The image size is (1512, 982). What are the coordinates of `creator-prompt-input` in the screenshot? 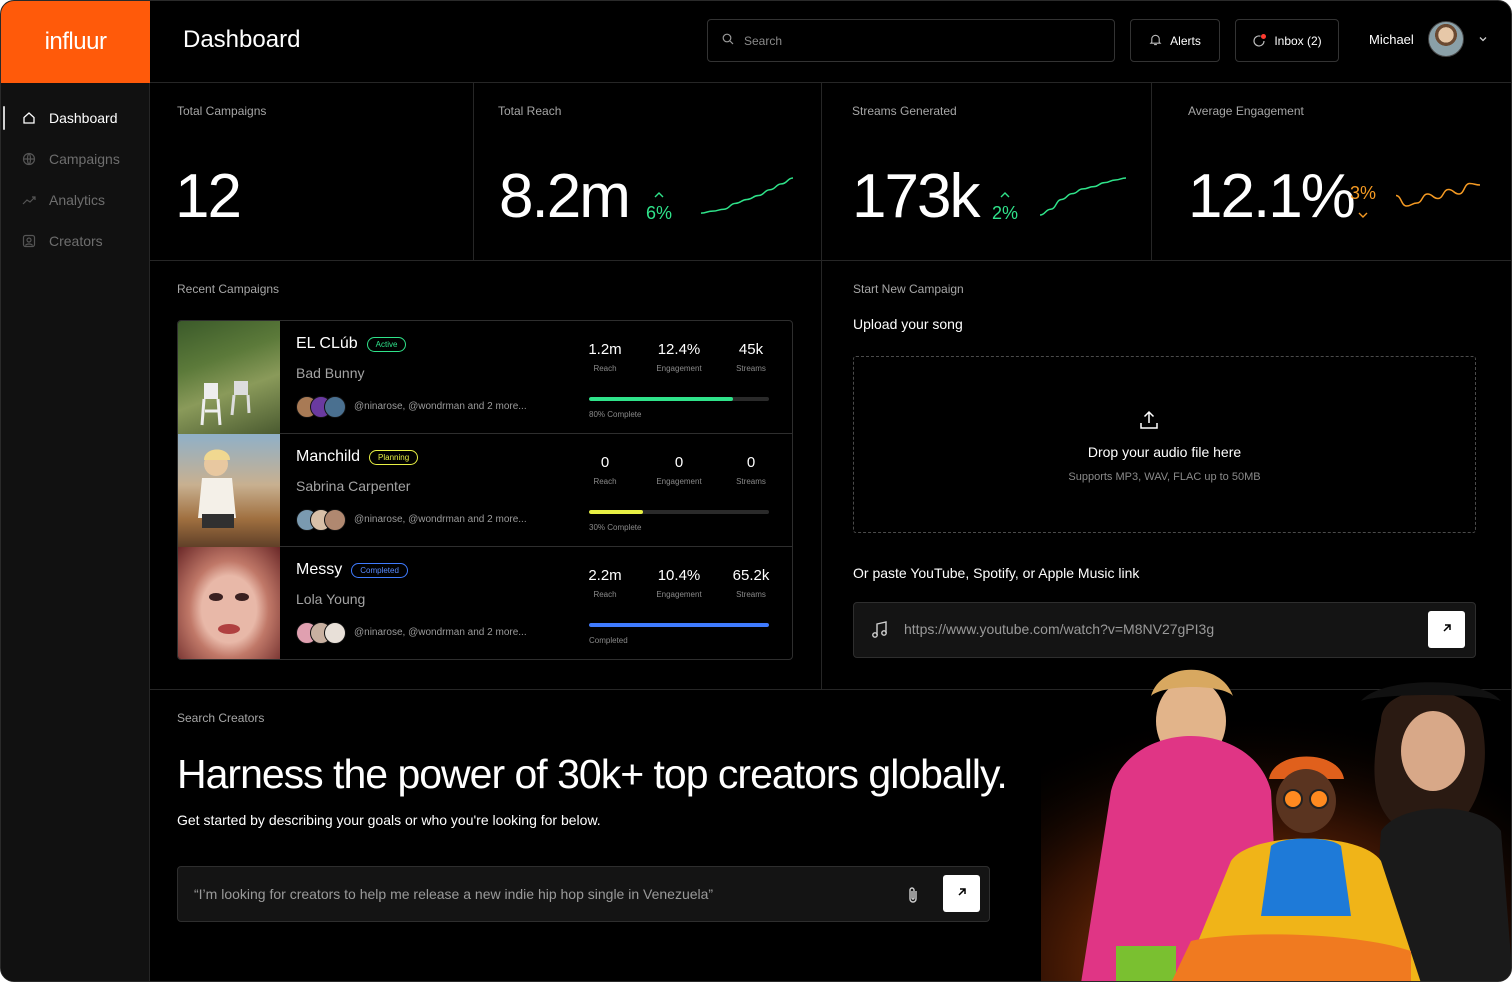 It's located at (544, 894).